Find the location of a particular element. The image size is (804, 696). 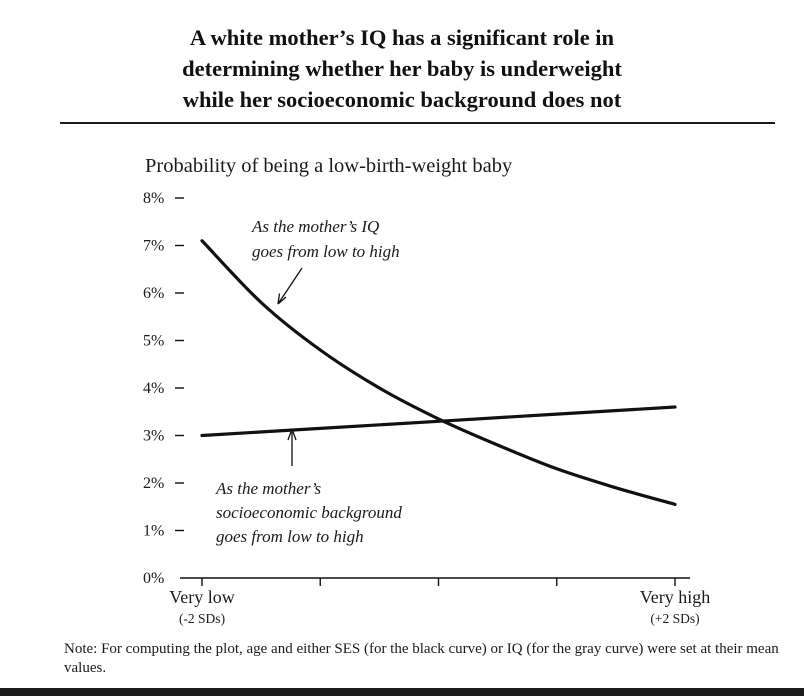

y-tick-label: 8% is located at coordinates (153, 198).